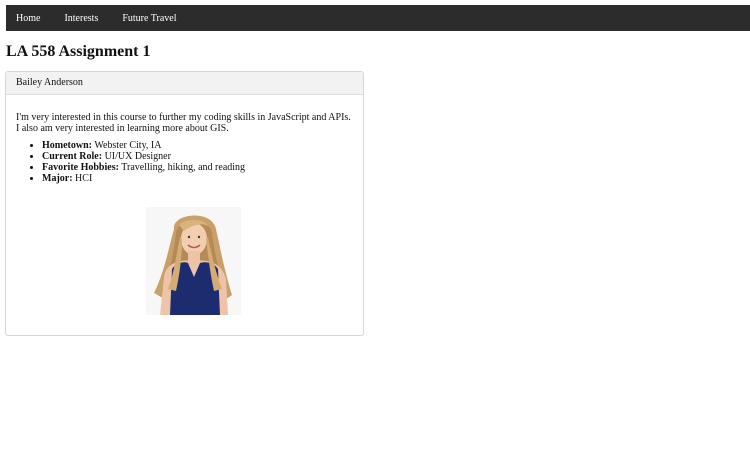 This screenshot has width=750, height=450. I want to click on page-title: LA 558 Assignment 1, so click(78, 51).